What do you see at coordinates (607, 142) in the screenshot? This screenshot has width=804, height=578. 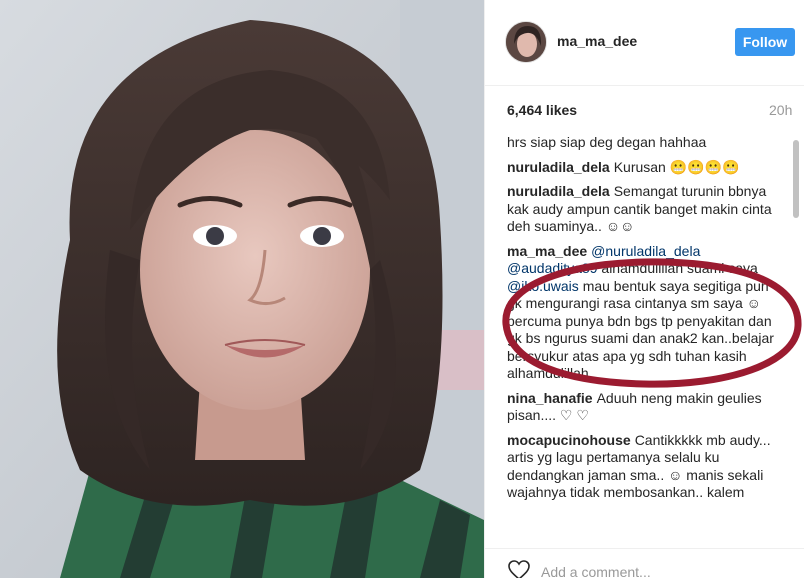 I see `caption-text: hrs siap siap deg degan hahhaa` at bounding box center [607, 142].